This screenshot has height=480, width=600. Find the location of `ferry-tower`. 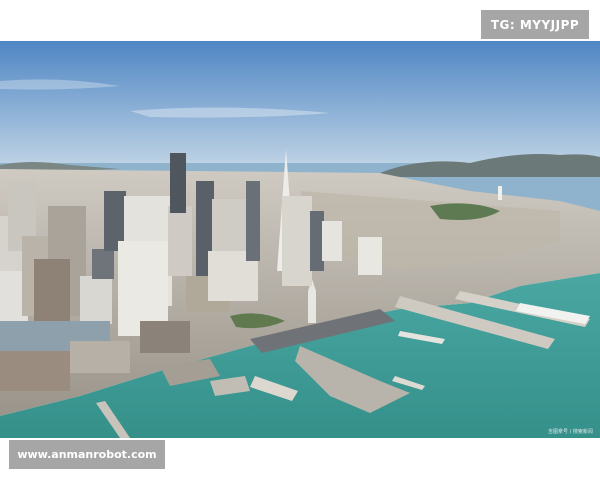

ferry-tower is located at coordinates (312, 307).